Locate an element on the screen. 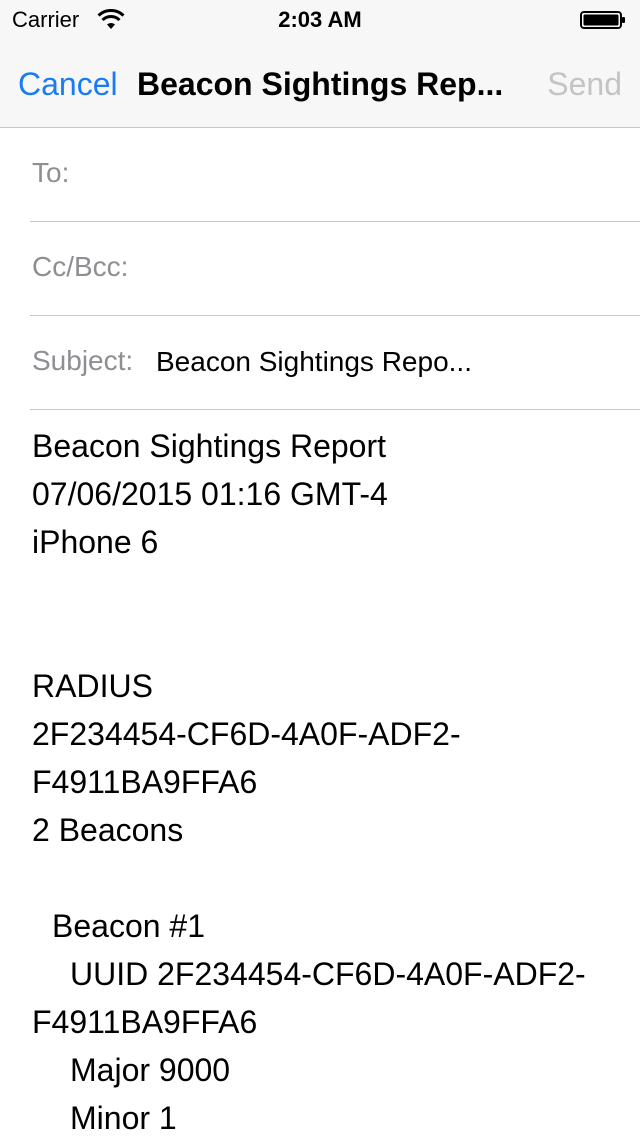 This screenshot has width=640, height=1136. status-time: 2:03 AM is located at coordinates (320, 19).